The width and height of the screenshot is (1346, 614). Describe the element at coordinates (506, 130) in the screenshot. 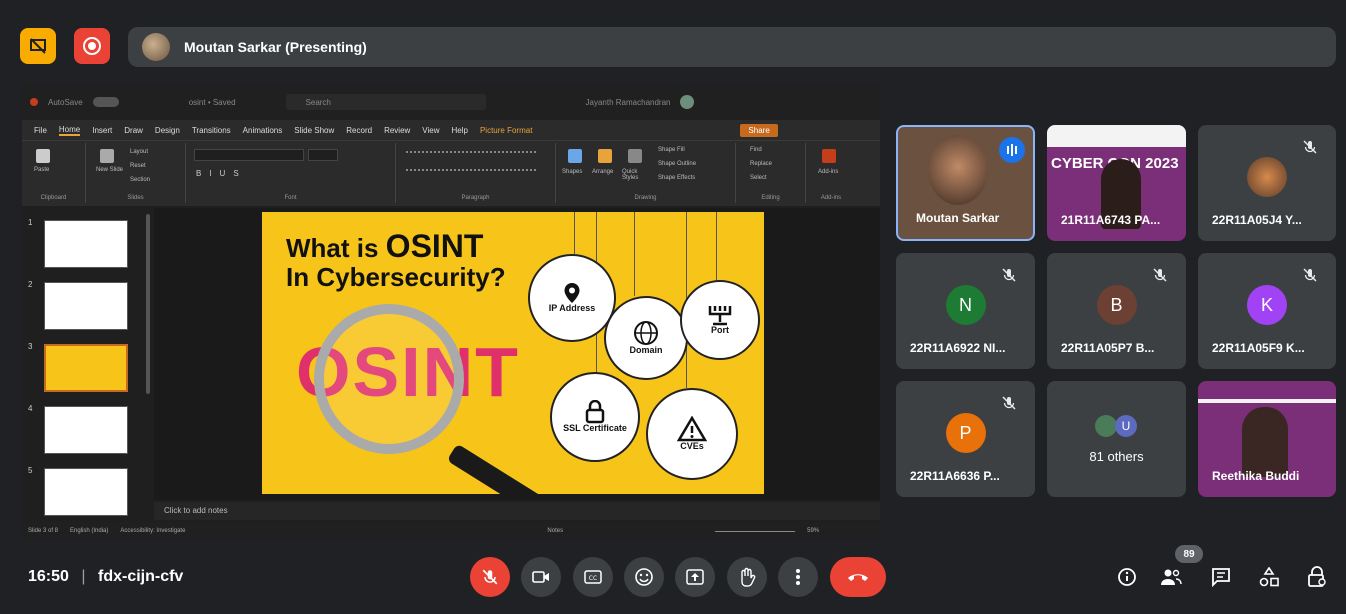

I see `menu-picture-format: Picture Format` at that location.